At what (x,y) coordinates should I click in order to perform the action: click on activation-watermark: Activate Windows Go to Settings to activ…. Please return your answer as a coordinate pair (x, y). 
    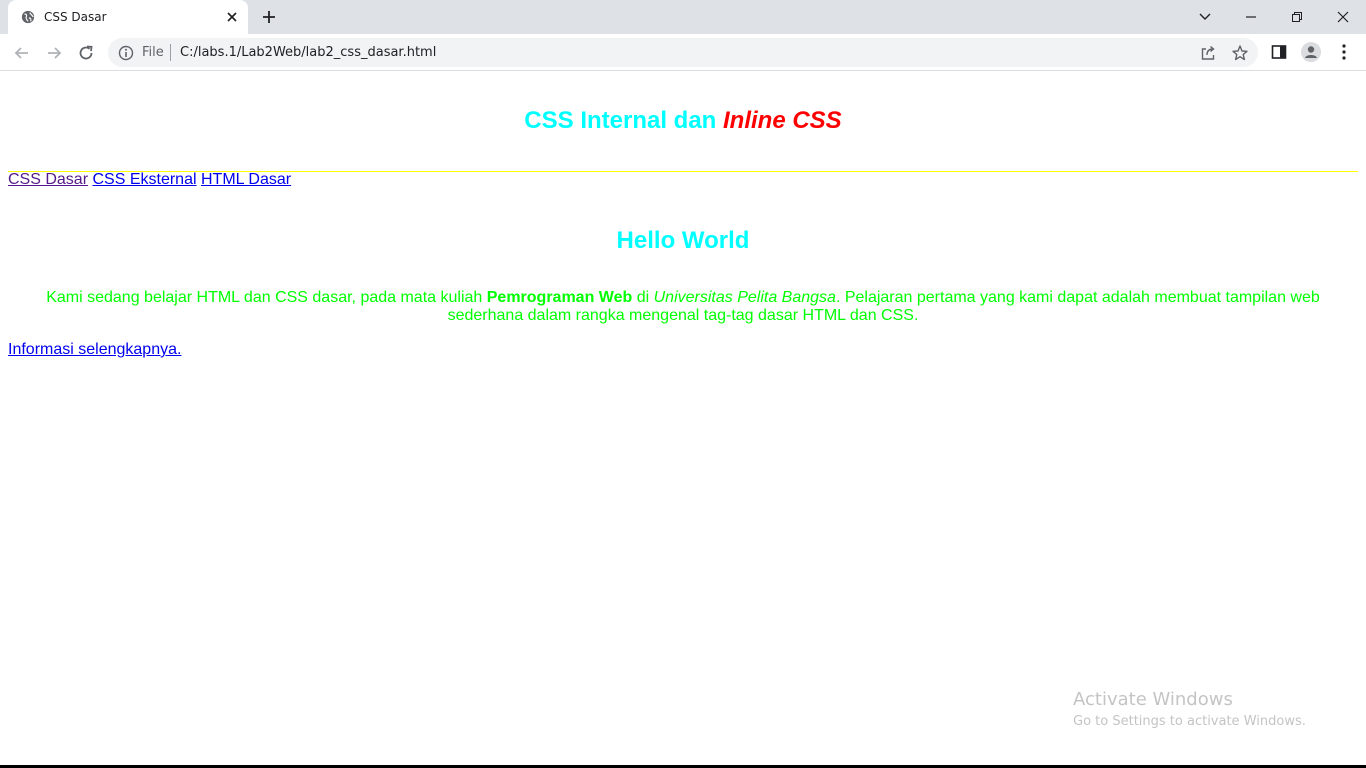
    Looking at the image, I should click on (1189, 709).